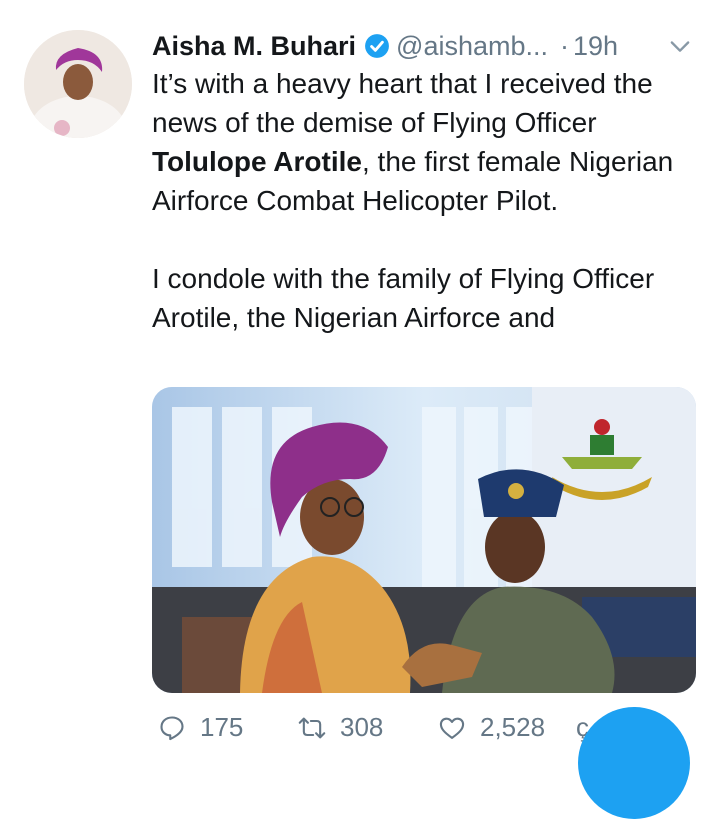 This screenshot has height=819, width=720. What do you see at coordinates (452, 728) in the screenshot?
I see `heart-icon` at bounding box center [452, 728].